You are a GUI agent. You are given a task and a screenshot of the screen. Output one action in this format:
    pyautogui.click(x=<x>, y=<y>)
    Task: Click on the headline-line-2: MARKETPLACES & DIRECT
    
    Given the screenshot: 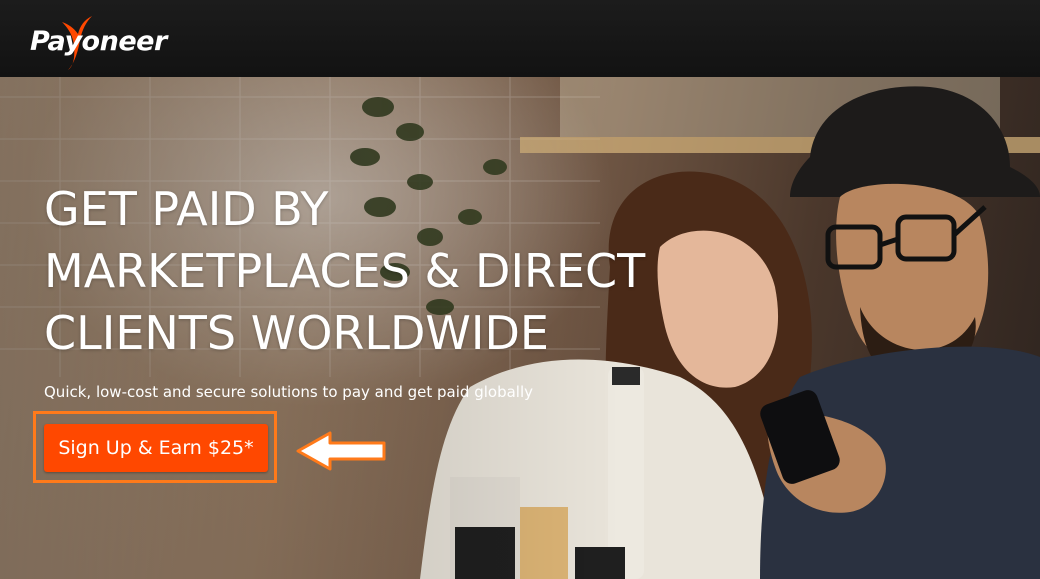 What is the action you would take?
    pyautogui.click(x=345, y=271)
    